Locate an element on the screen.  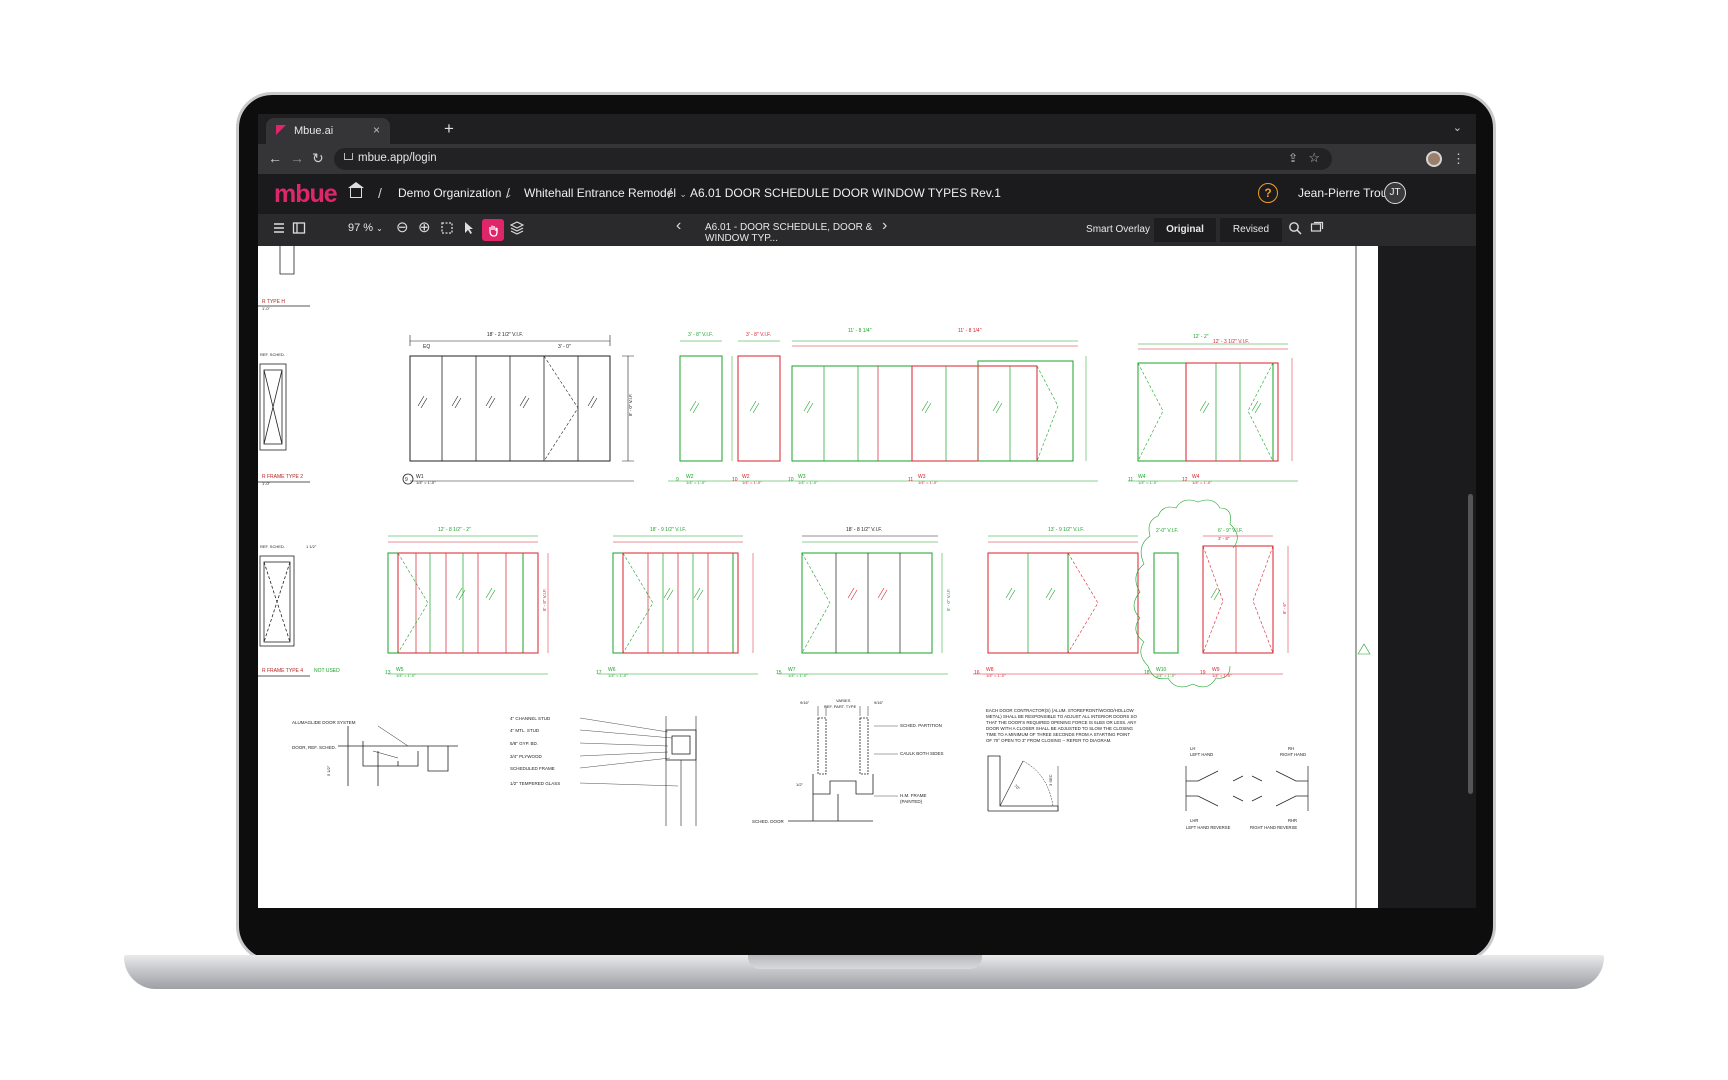
w10-overall-dim: 2'-0" V.I.F. is located at coordinates (1167, 531).